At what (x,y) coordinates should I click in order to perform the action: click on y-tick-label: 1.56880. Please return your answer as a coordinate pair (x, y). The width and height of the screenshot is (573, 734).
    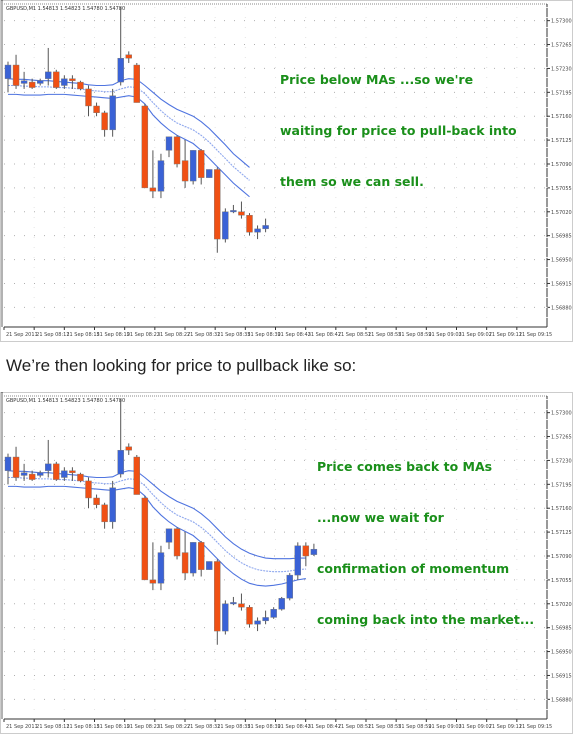
    Looking at the image, I should click on (561, 700).